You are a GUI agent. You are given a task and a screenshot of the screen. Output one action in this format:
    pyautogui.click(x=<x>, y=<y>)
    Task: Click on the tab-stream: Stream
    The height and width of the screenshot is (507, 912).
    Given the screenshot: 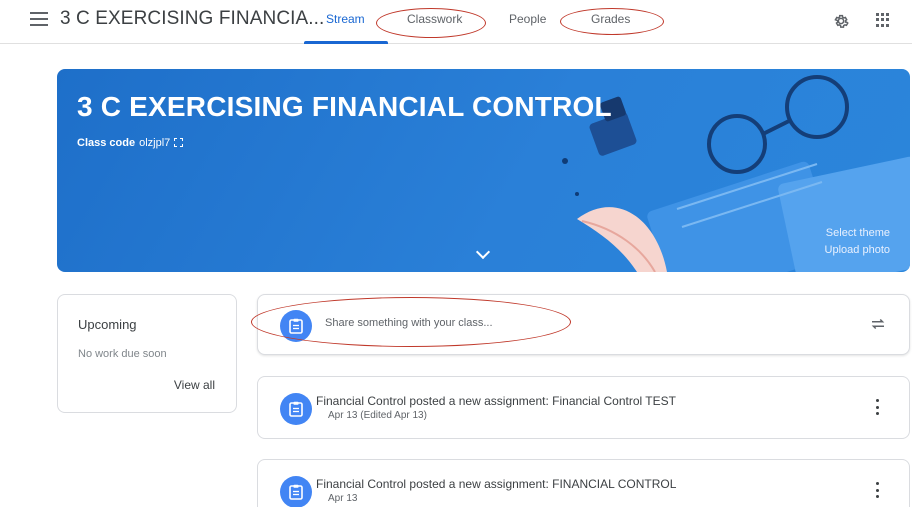 What is the action you would take?
    pyautogui.click(x=345, y=19)
    